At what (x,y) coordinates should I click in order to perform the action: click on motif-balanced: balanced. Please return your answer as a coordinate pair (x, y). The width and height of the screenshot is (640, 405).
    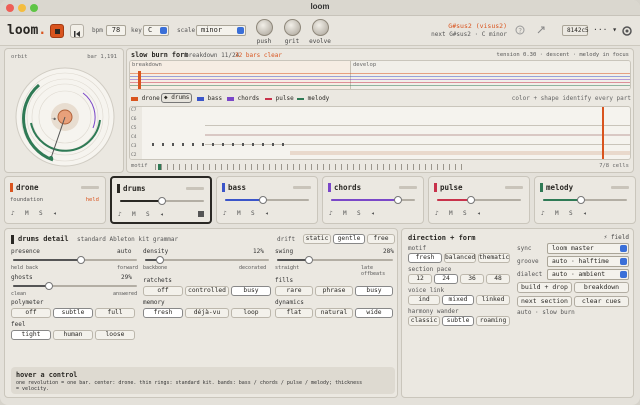
    Looking at the image, I should click on (460, 258).